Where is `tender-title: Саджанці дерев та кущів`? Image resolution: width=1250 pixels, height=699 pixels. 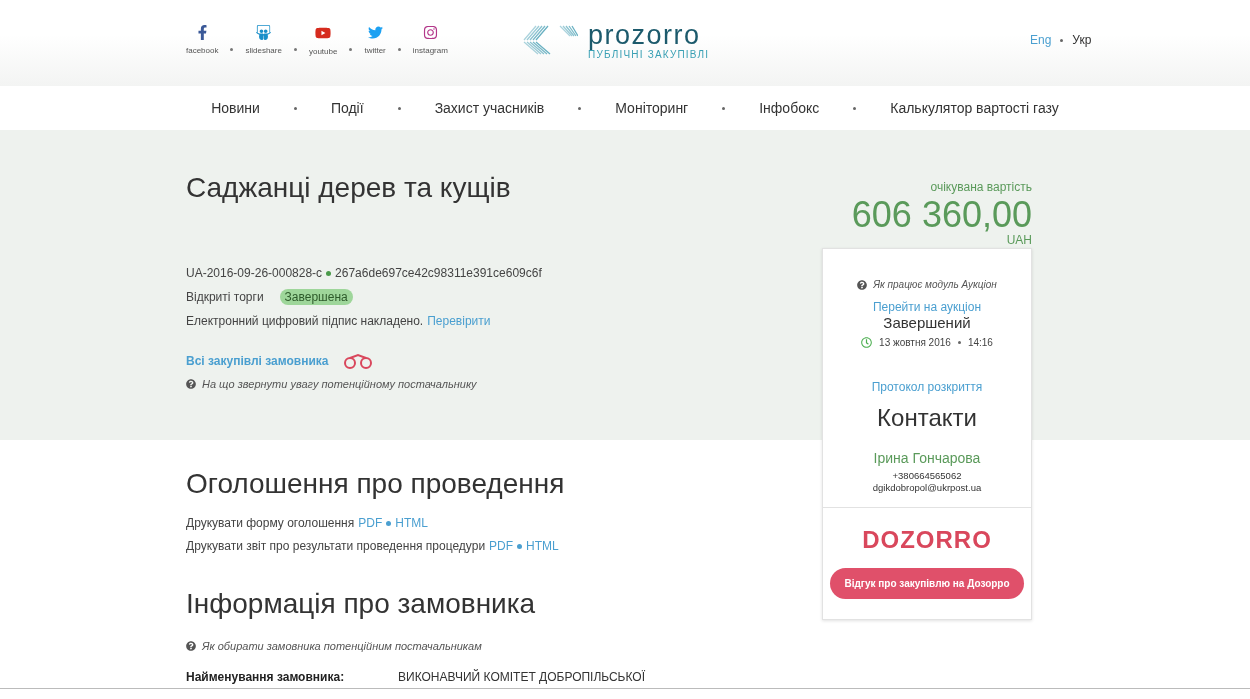 tender-title: Саджанці дерев та кущів is located at coordinates (349, 188).